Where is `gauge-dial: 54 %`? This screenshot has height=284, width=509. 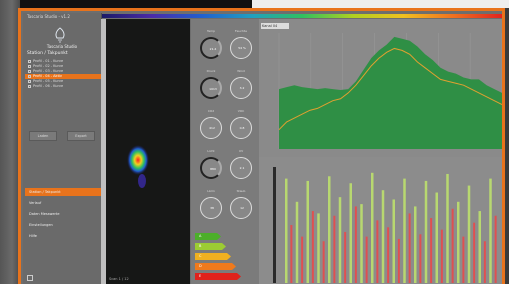 gauge-dial: 54 % is located at coordinates (241, 48).